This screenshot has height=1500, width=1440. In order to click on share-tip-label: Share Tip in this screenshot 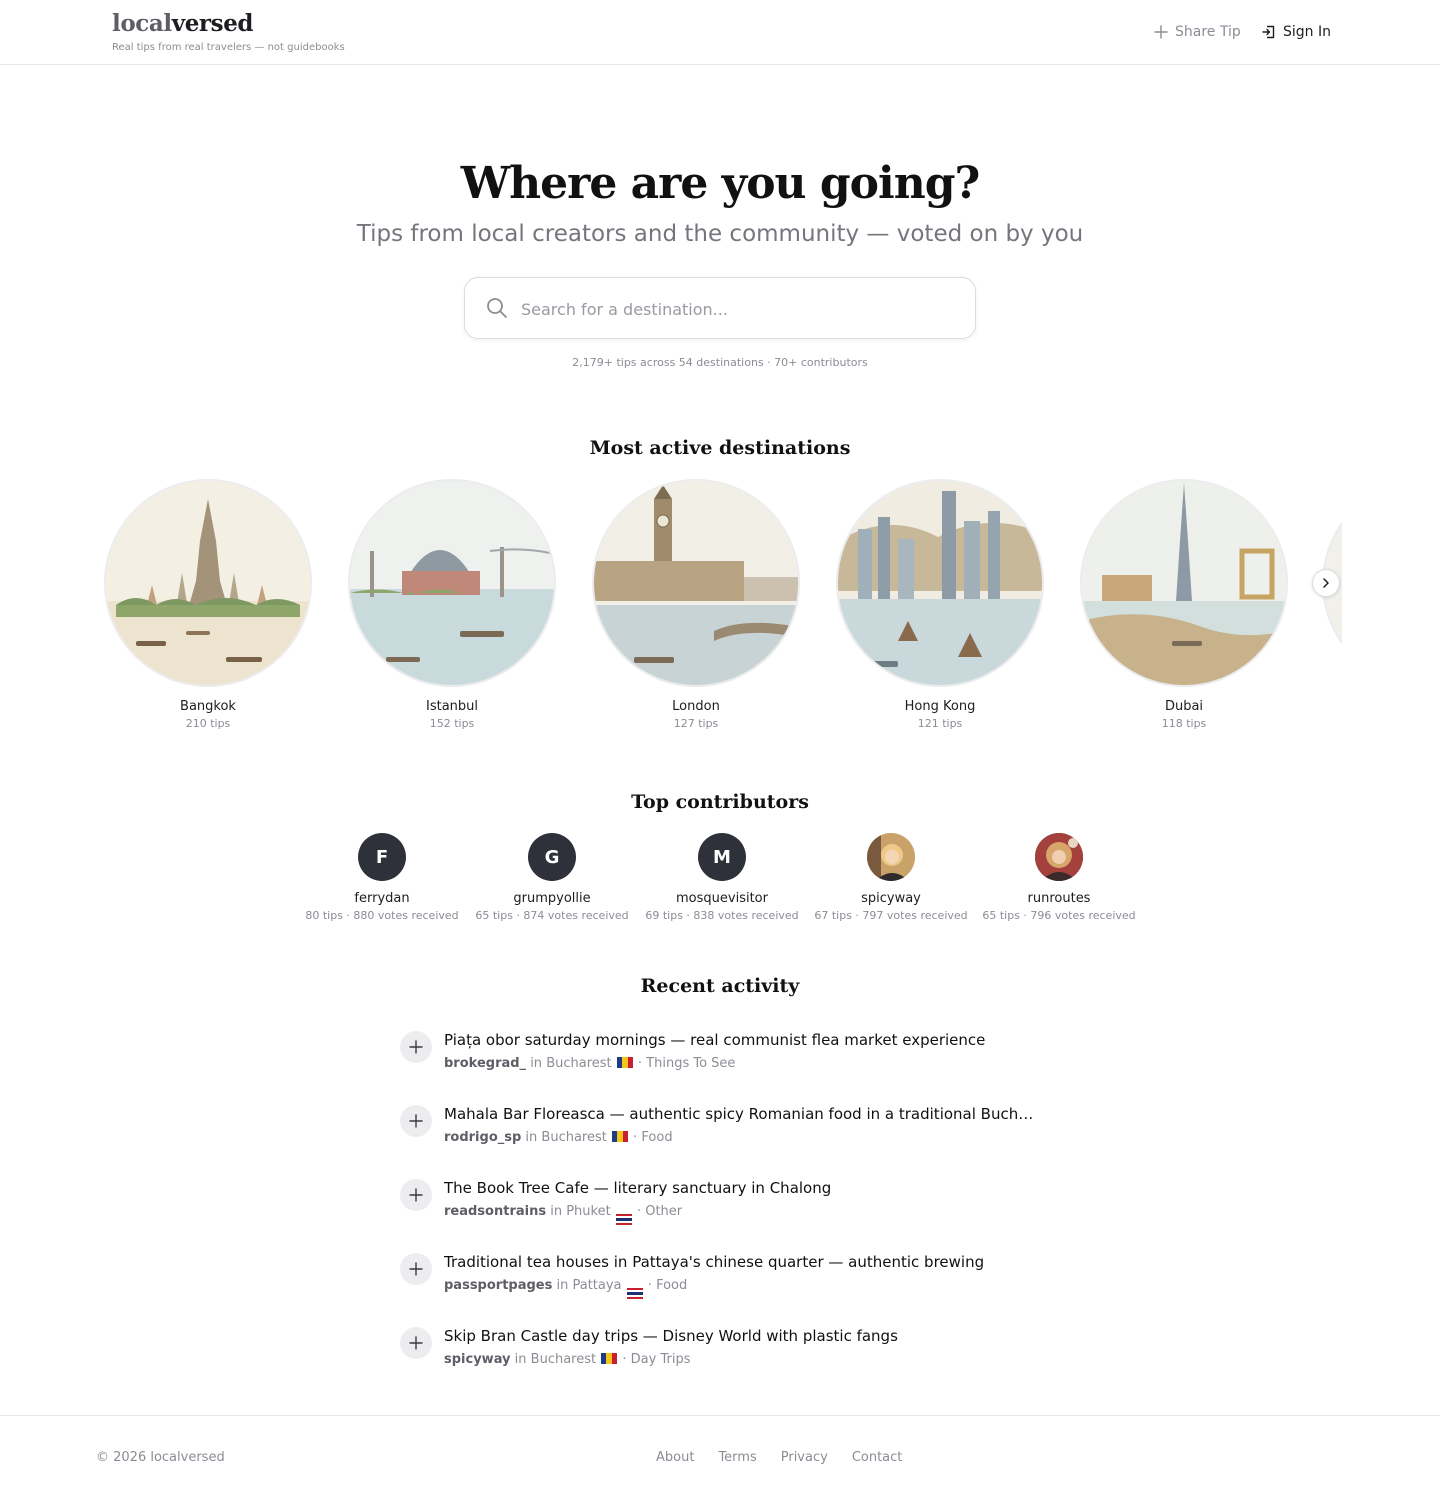, I will do `click(1208, 32)`.